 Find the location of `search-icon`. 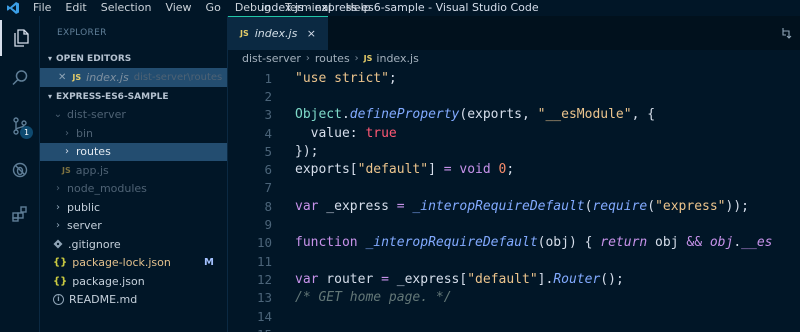

search-icon is located at coordinates (20, 78).